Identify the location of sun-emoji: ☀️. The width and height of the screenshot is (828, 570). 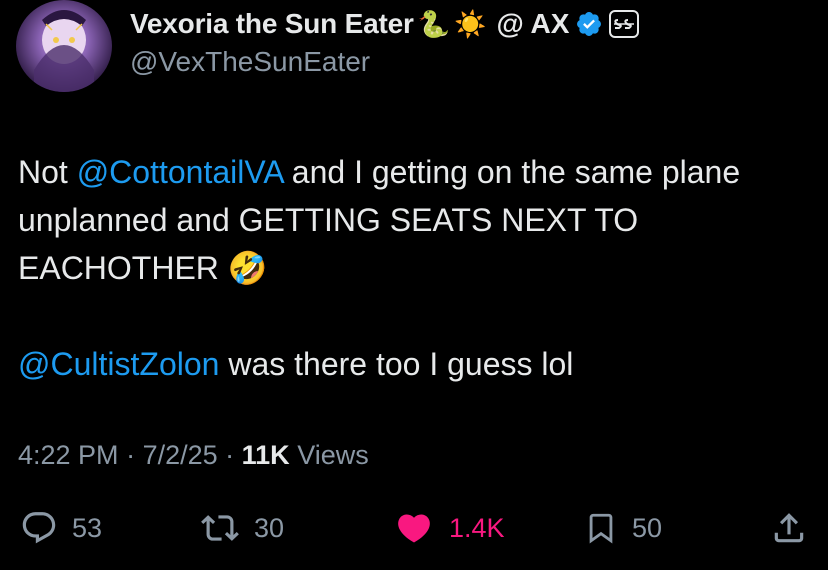
(470, 24).